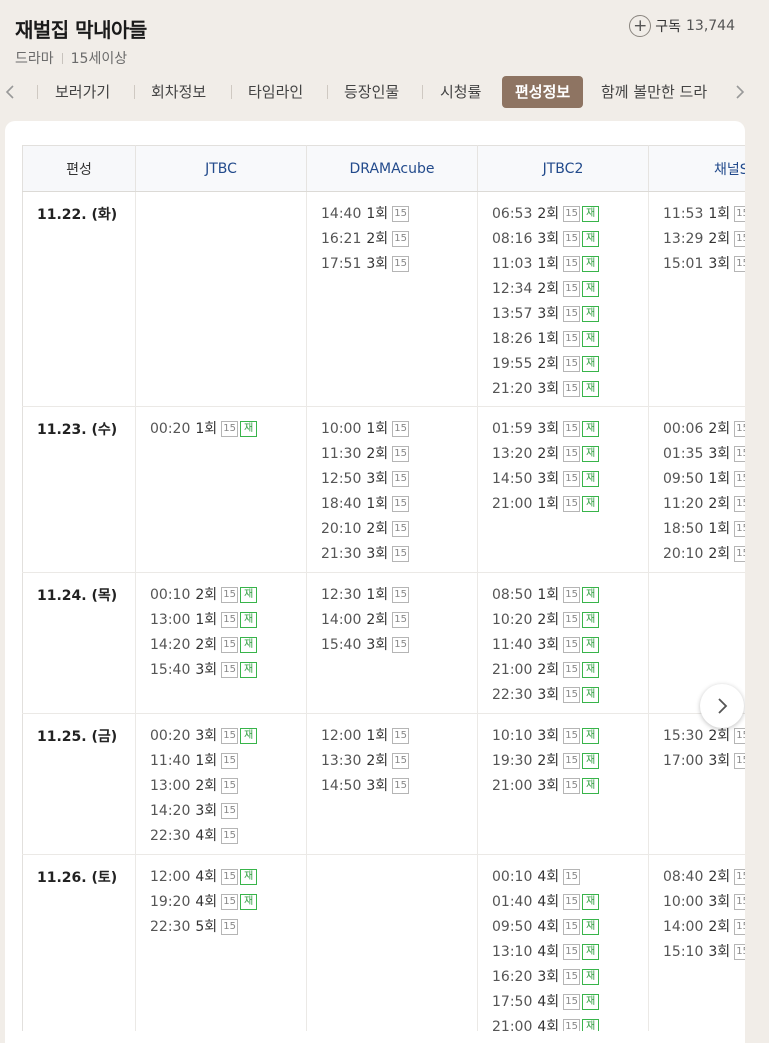  I want to click on chevron-left-icon, so click(10, 92).